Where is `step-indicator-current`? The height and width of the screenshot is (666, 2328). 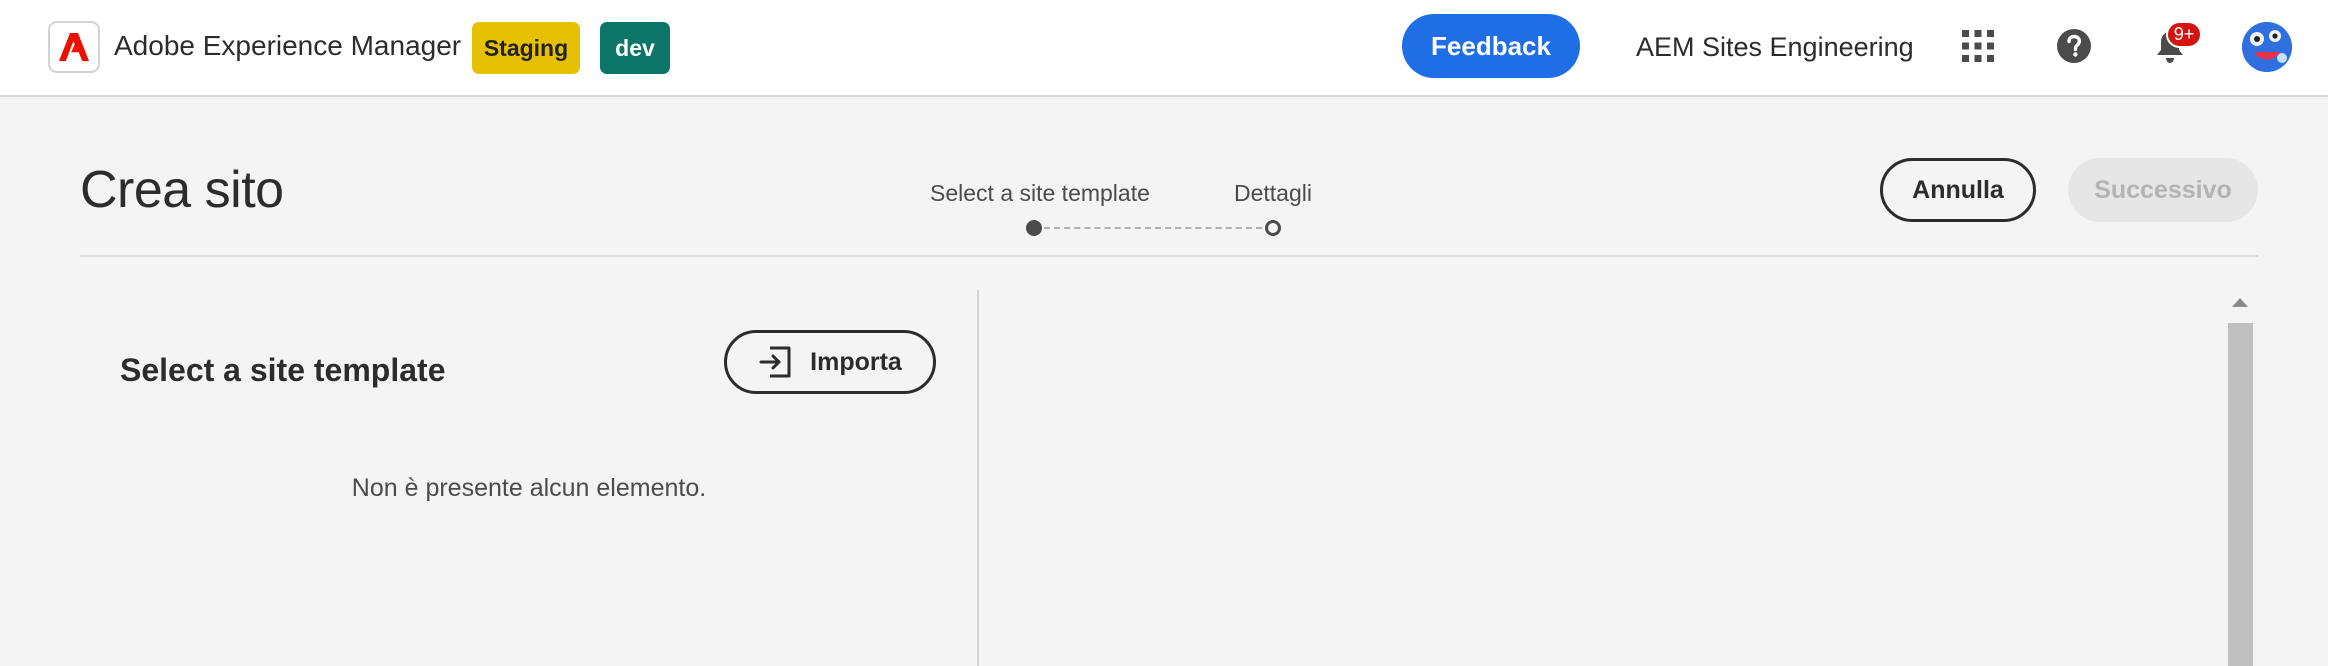
step-indicator-current is located at coordinates (1034, 228).